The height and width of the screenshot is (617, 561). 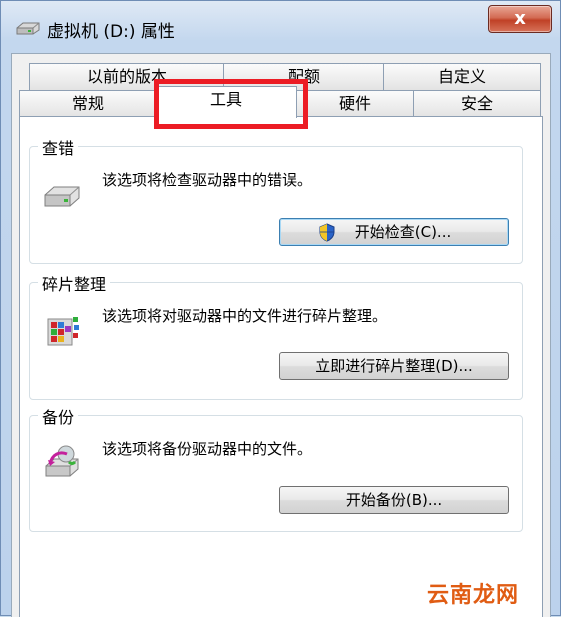 What do you see at coordinates (58, 147) in the screenshot?
I see `group-title-error-checking: 查错` at bounding box center [58, 147].